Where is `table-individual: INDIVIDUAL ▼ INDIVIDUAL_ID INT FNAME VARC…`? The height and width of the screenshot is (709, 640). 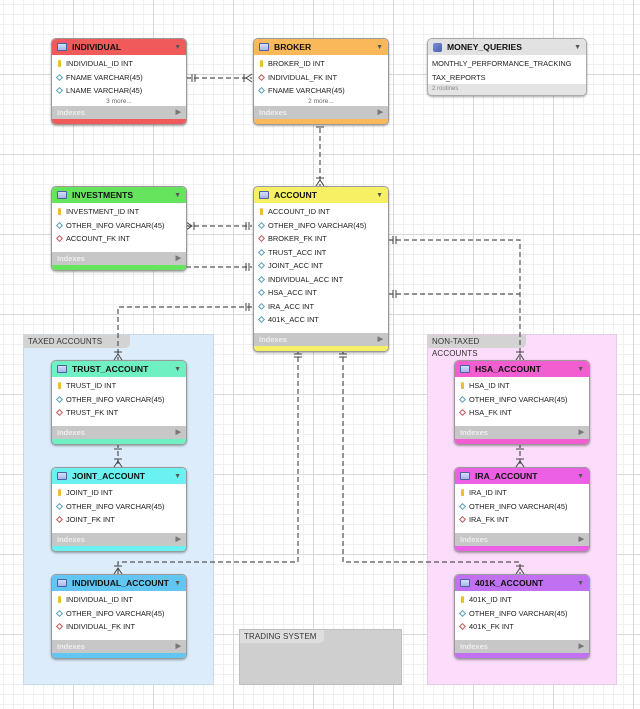
table-individual: INDIVIDUAL ▼ INDIVIDUAL_ID INT FNAME VARC… is located at coordinates (119, 81).